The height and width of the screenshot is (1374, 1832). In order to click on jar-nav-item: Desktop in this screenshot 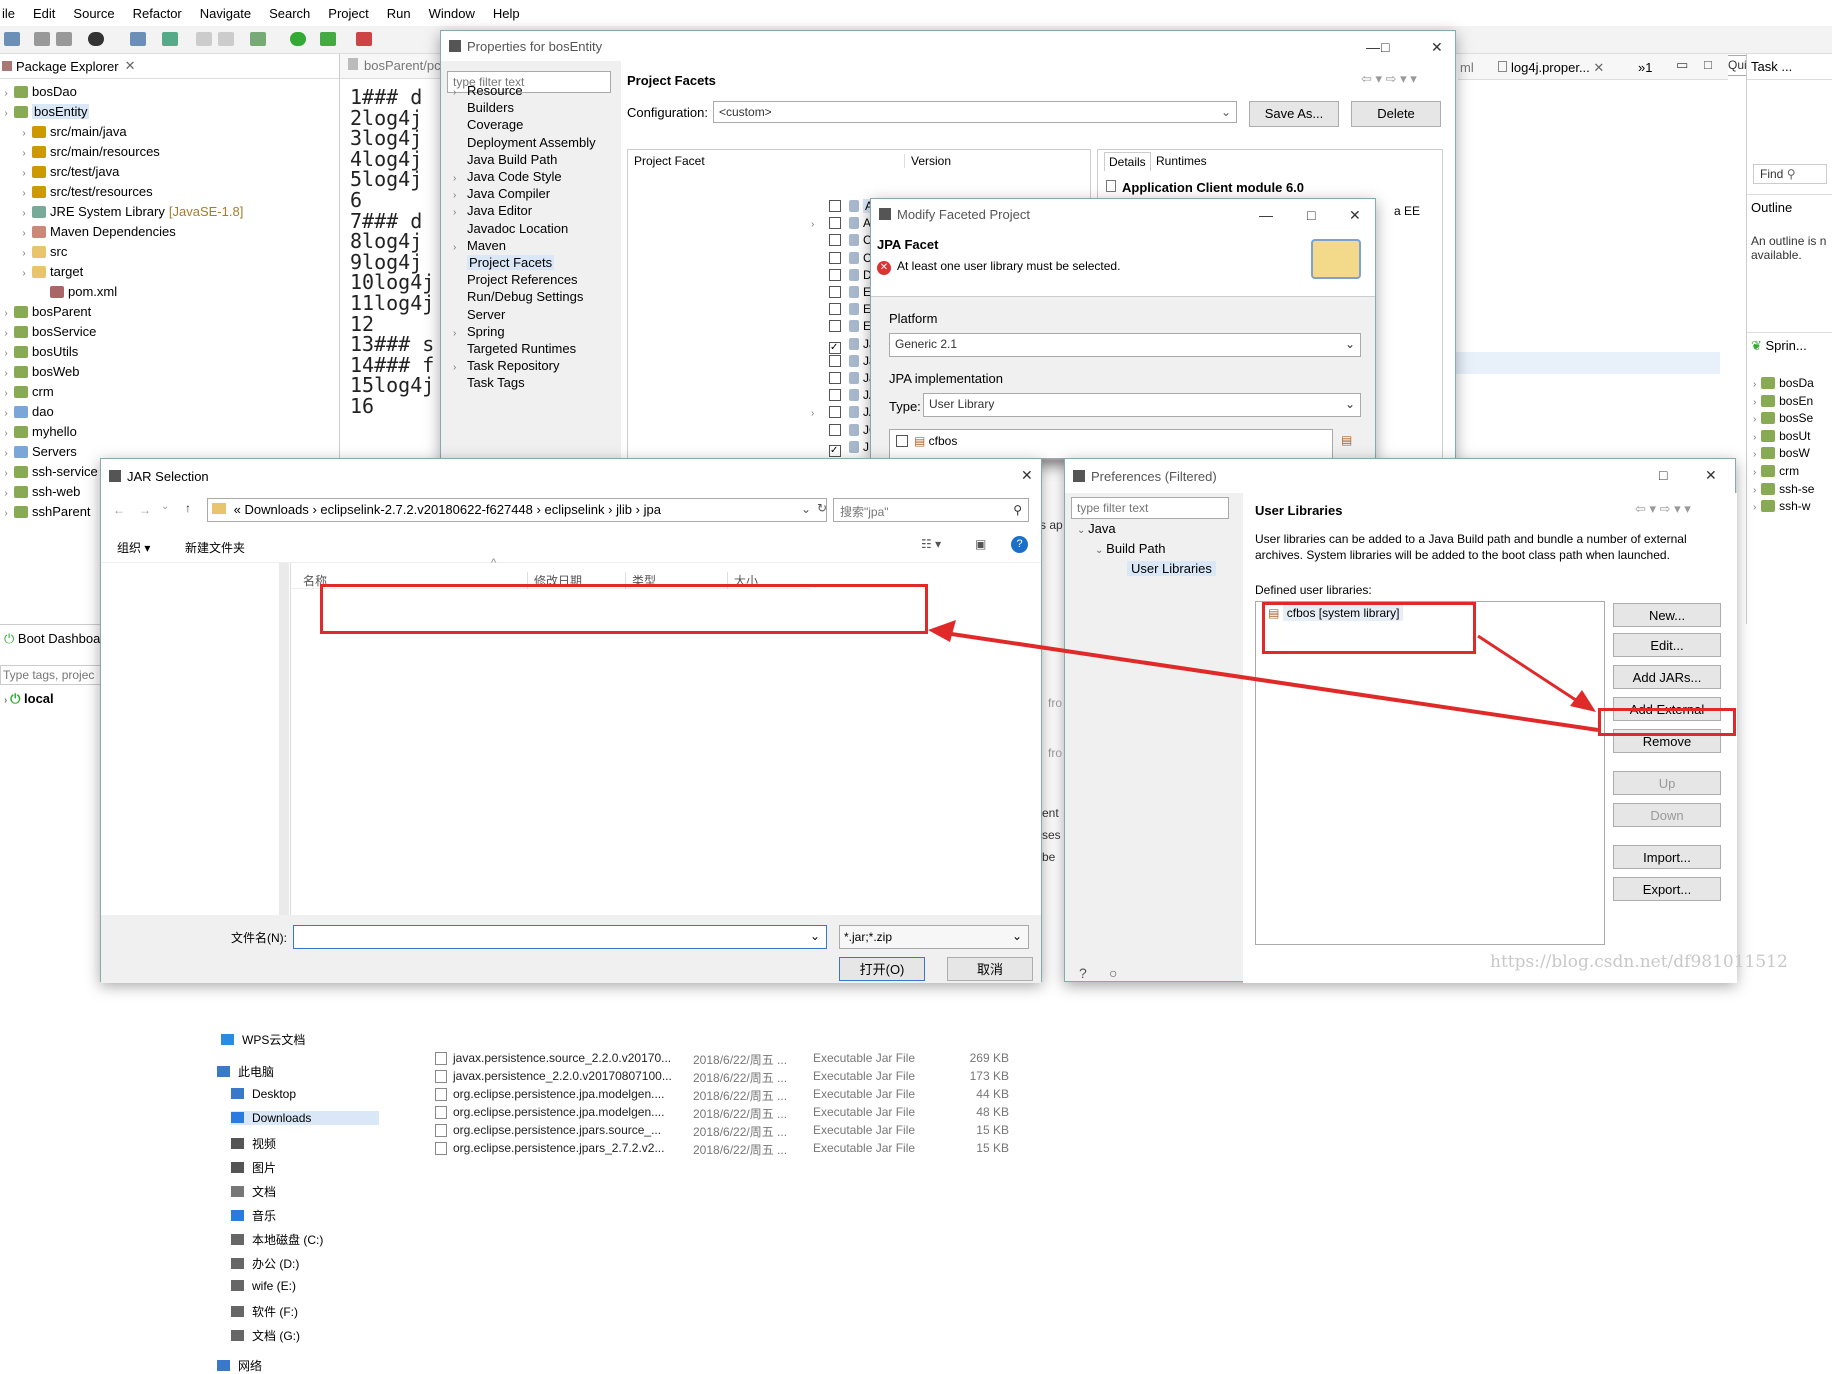, I will do `click(305, 1094)`.